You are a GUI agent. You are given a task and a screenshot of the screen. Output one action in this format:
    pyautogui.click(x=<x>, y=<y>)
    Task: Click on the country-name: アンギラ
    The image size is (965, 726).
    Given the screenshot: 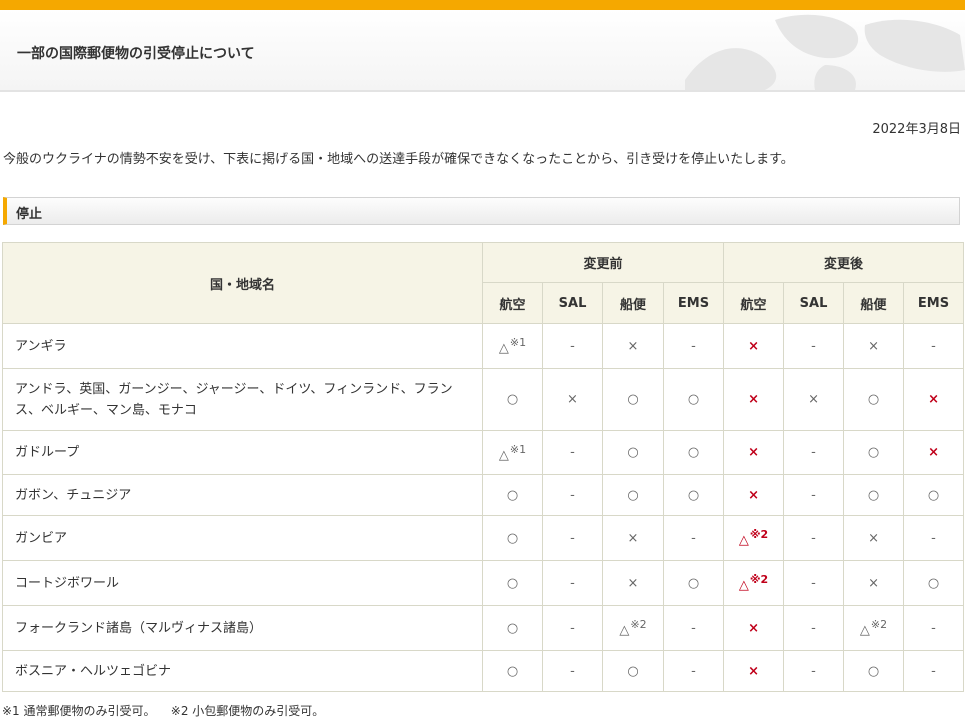 What is the action you would take?
    pyautogui.click(x=242, y=346)
    